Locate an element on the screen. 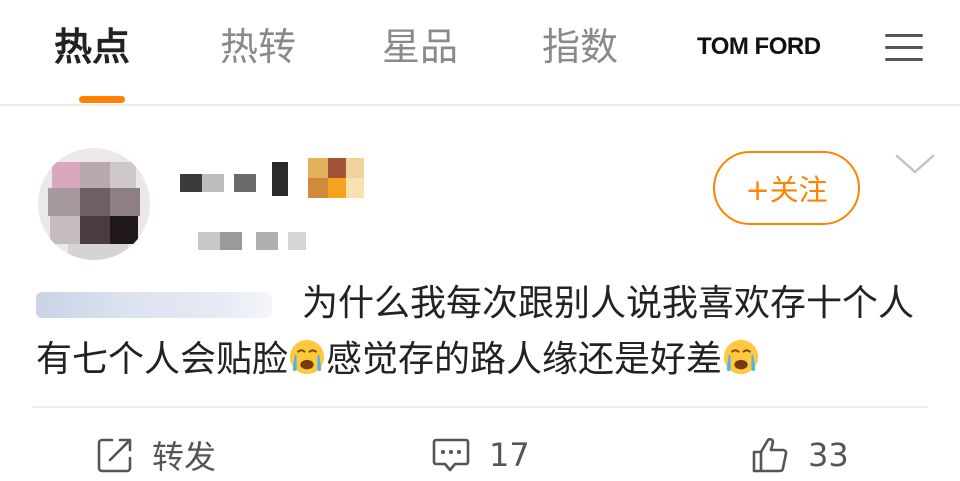 The width and height of the screenshot is (960, 481). comment-count: 17 is located at coordinates (509, 455).